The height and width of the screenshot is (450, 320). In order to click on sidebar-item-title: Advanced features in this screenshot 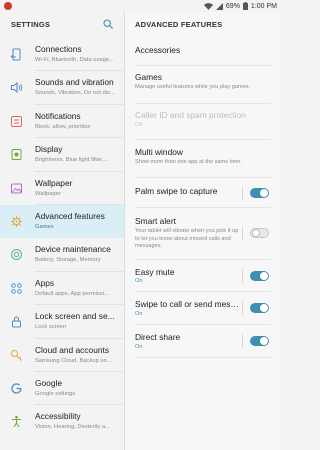, I will do `click(70, 215)`.